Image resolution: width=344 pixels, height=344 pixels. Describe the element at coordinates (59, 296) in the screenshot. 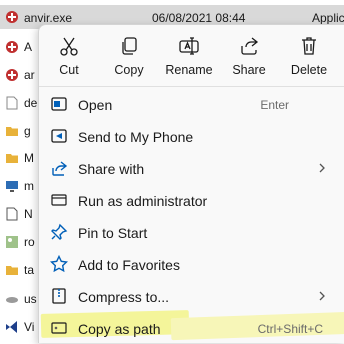

I see `zip-icon` at that location.